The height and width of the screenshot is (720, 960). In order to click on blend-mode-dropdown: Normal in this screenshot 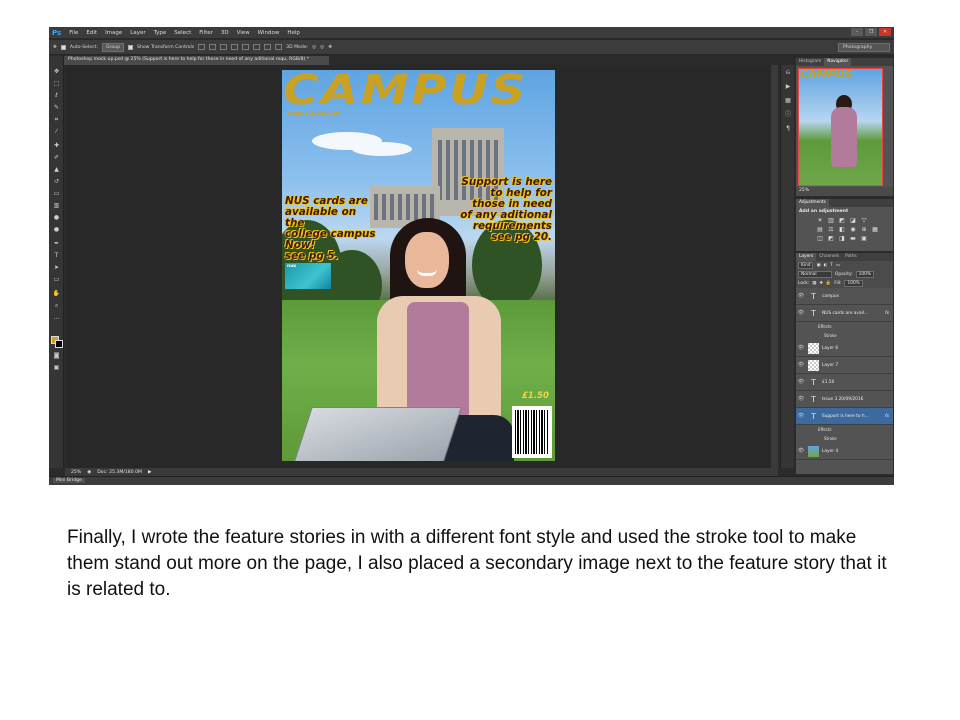, I will do `click(815, 274)`.